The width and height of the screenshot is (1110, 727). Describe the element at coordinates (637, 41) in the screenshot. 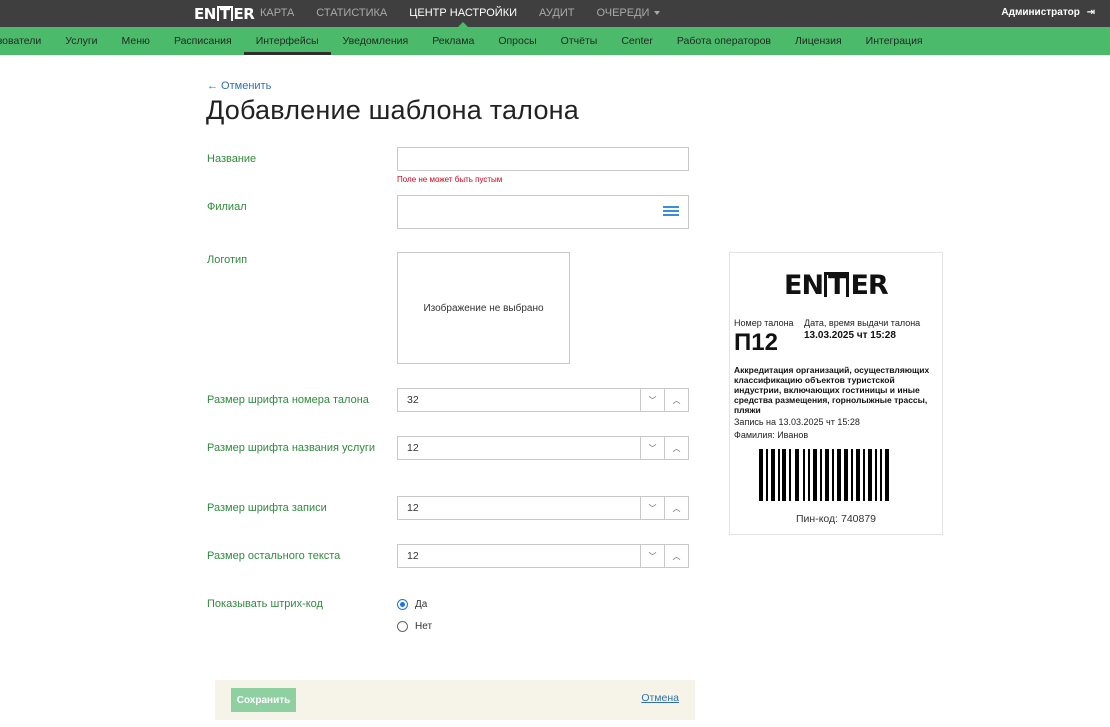

I see `subnav-center: Center` at that location.